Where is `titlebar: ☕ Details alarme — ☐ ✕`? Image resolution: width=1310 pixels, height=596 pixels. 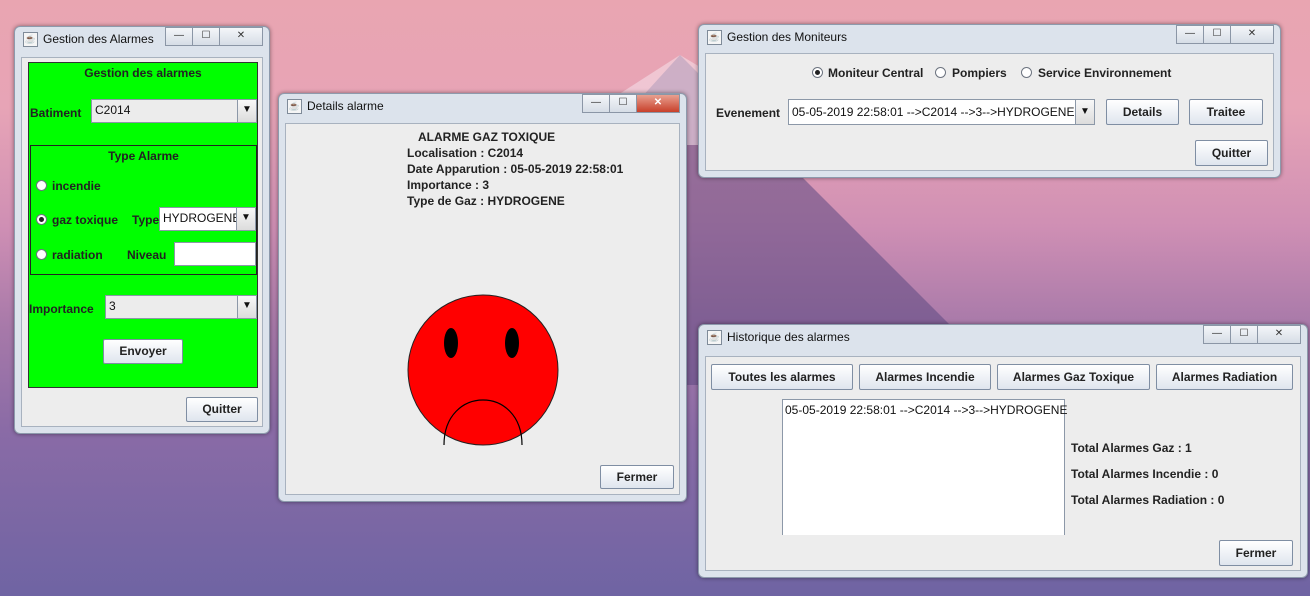
titlebar: ☕ Details alarme — ☐ ✕ is located at coordinates (482, 106).